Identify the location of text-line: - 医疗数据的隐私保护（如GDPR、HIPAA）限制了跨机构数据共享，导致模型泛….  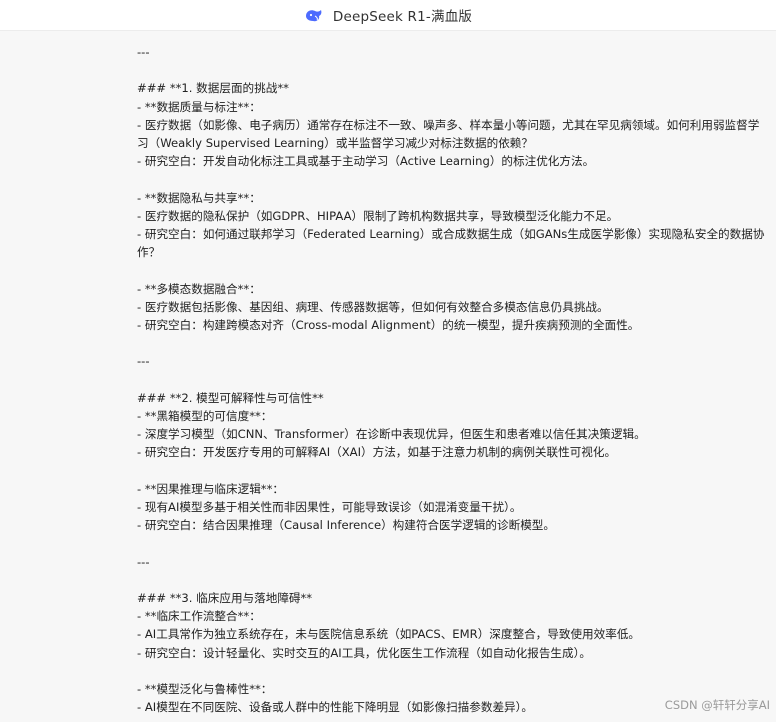
(378, 215).